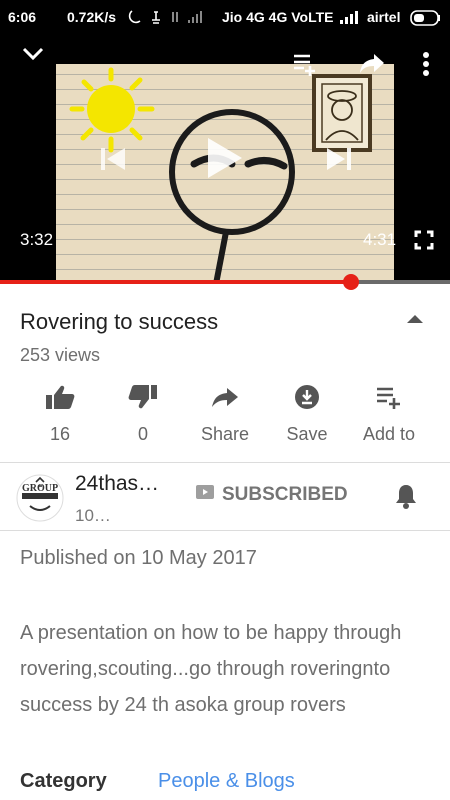 The image size is (450, 800). What do you see at coordinates (384, 17) in the screenshot?
I see `carrier-secondary: airtel` at bounding box center [384, 17].